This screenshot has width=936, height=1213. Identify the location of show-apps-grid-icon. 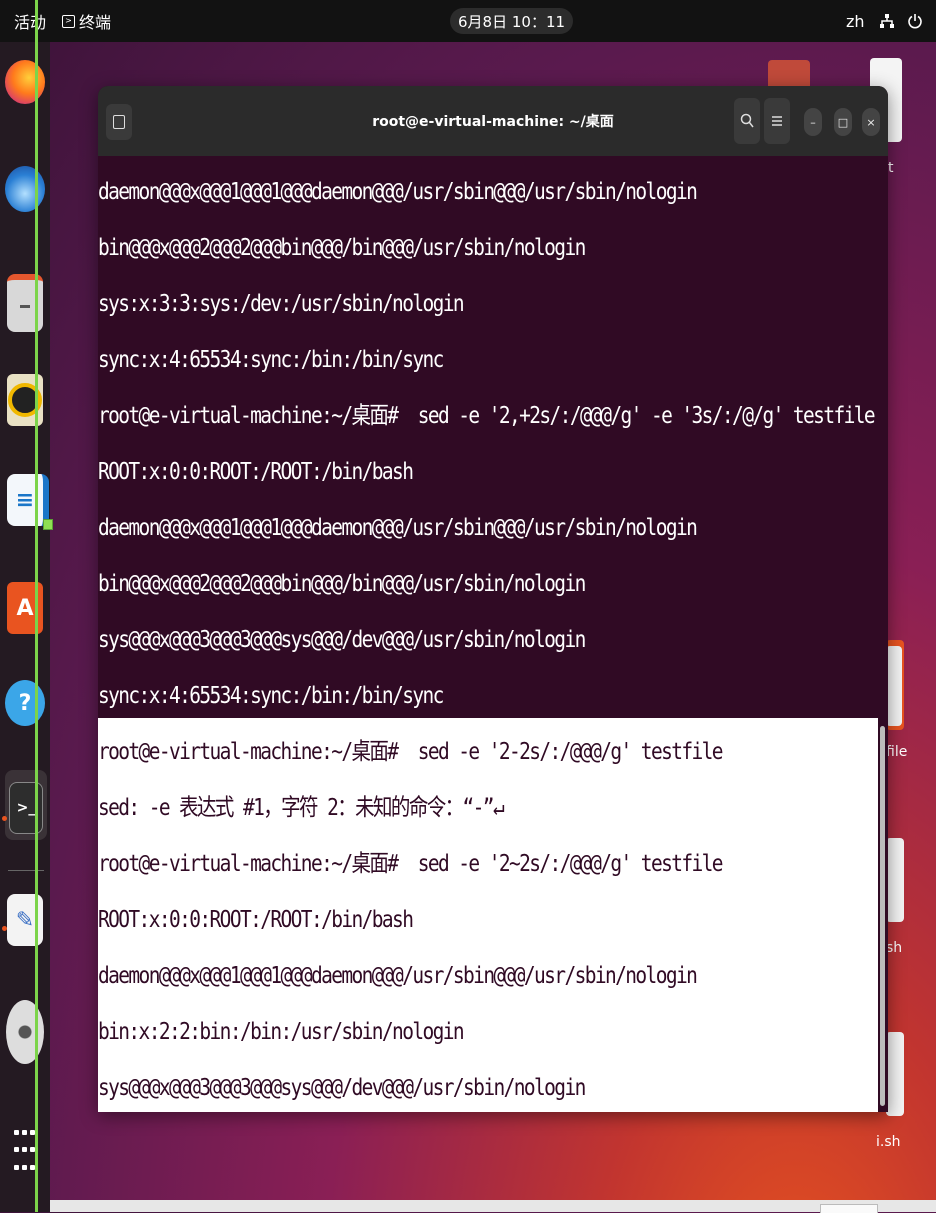
(25, 1155).